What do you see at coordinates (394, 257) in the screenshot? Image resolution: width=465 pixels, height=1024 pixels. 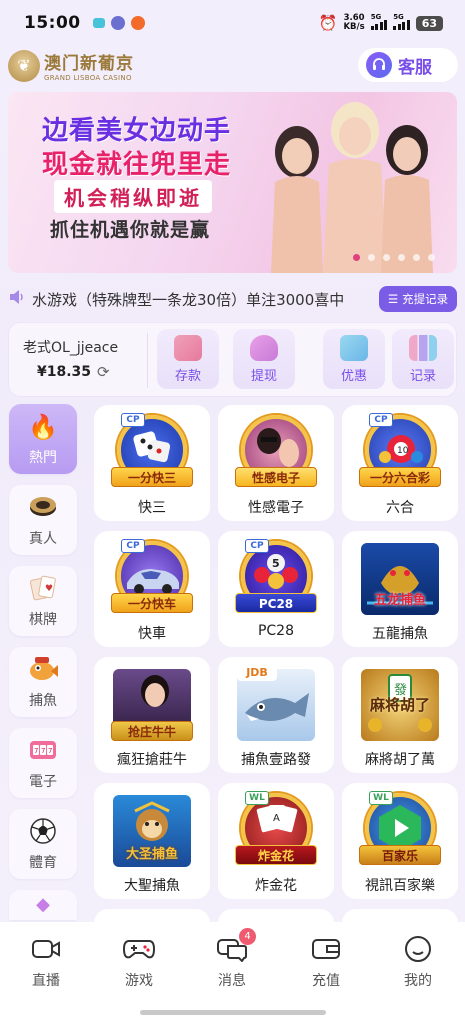 I see `banner-pagination` at bounding box center [394, 257].